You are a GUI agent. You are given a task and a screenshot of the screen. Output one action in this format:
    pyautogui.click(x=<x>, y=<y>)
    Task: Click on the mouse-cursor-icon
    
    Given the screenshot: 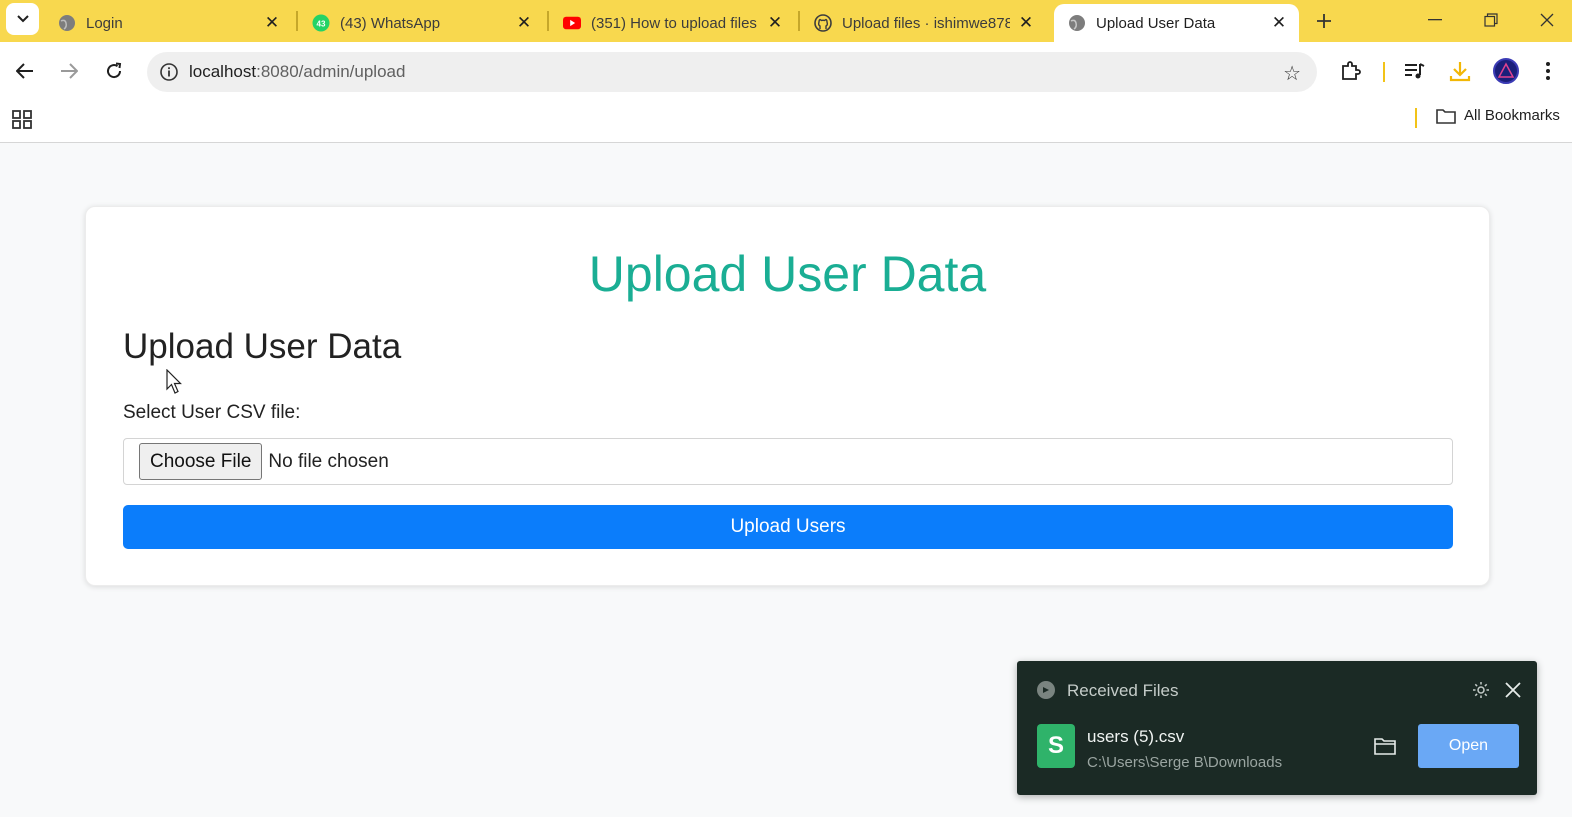 What is the action you would take?
    pyautogui.click(x=174, y=381)
    